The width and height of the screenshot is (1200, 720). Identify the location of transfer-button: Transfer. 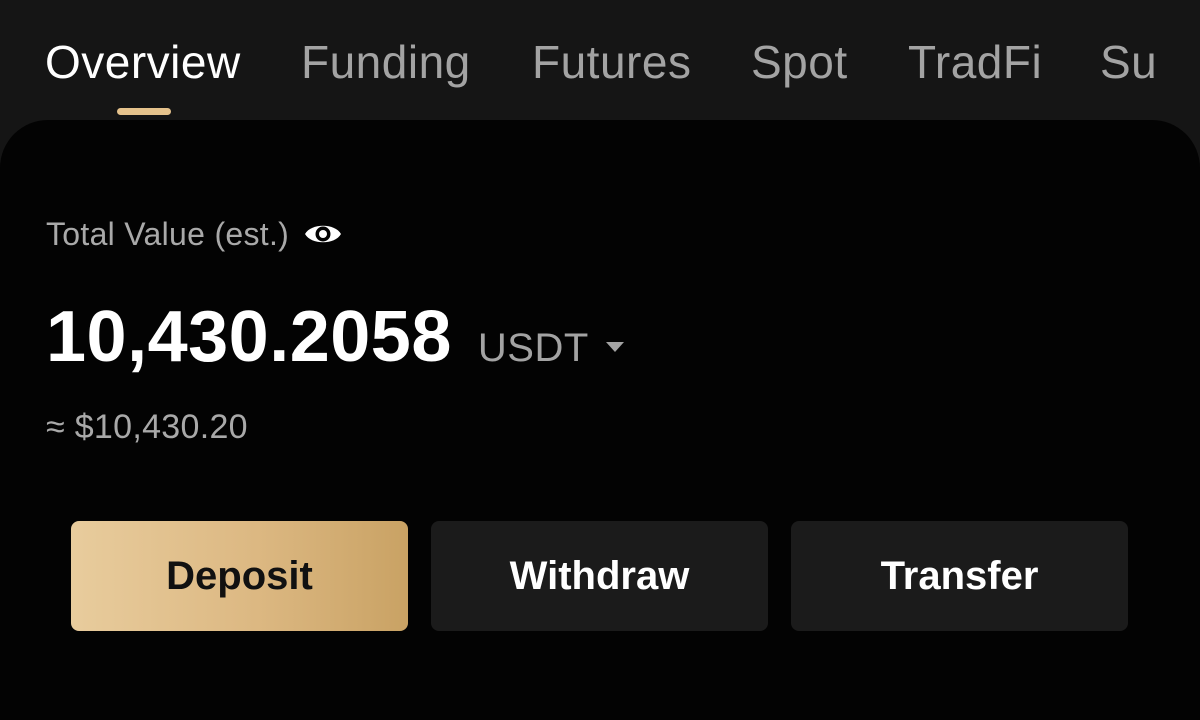
(959, 576).